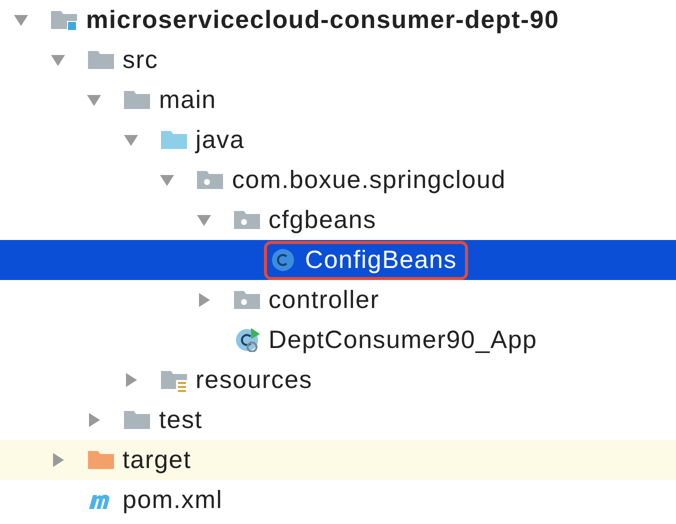 The height and width of the screenshot is (524, 676). What do you see at coordinates (338, 460) in the screenshot?
I see `tree-row: target` at bounding box center [338, 460].